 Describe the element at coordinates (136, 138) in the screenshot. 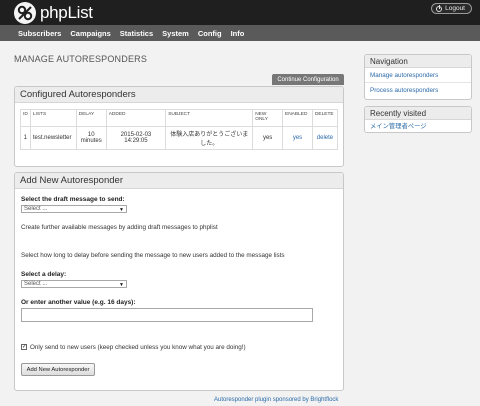

I see `cell-added: 2015-02-03 14:29:05` at that location.